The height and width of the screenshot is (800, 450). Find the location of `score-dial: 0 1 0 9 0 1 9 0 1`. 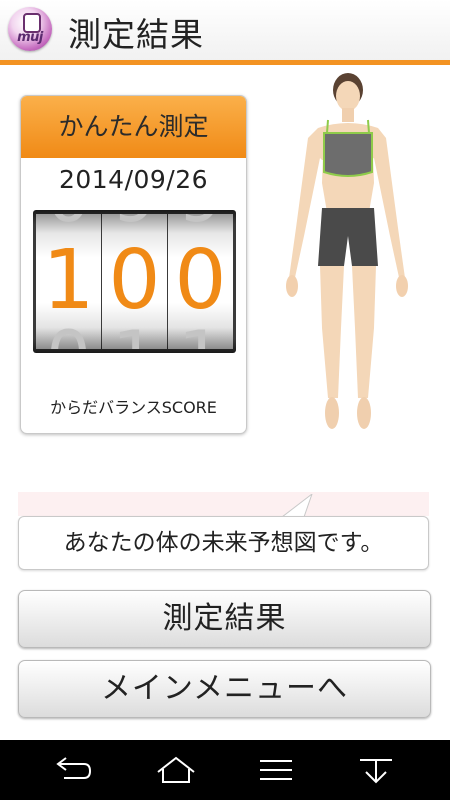

score-dial: 0 1 0 9 0 1 9 0 1 is located at coordinates (134, 281).